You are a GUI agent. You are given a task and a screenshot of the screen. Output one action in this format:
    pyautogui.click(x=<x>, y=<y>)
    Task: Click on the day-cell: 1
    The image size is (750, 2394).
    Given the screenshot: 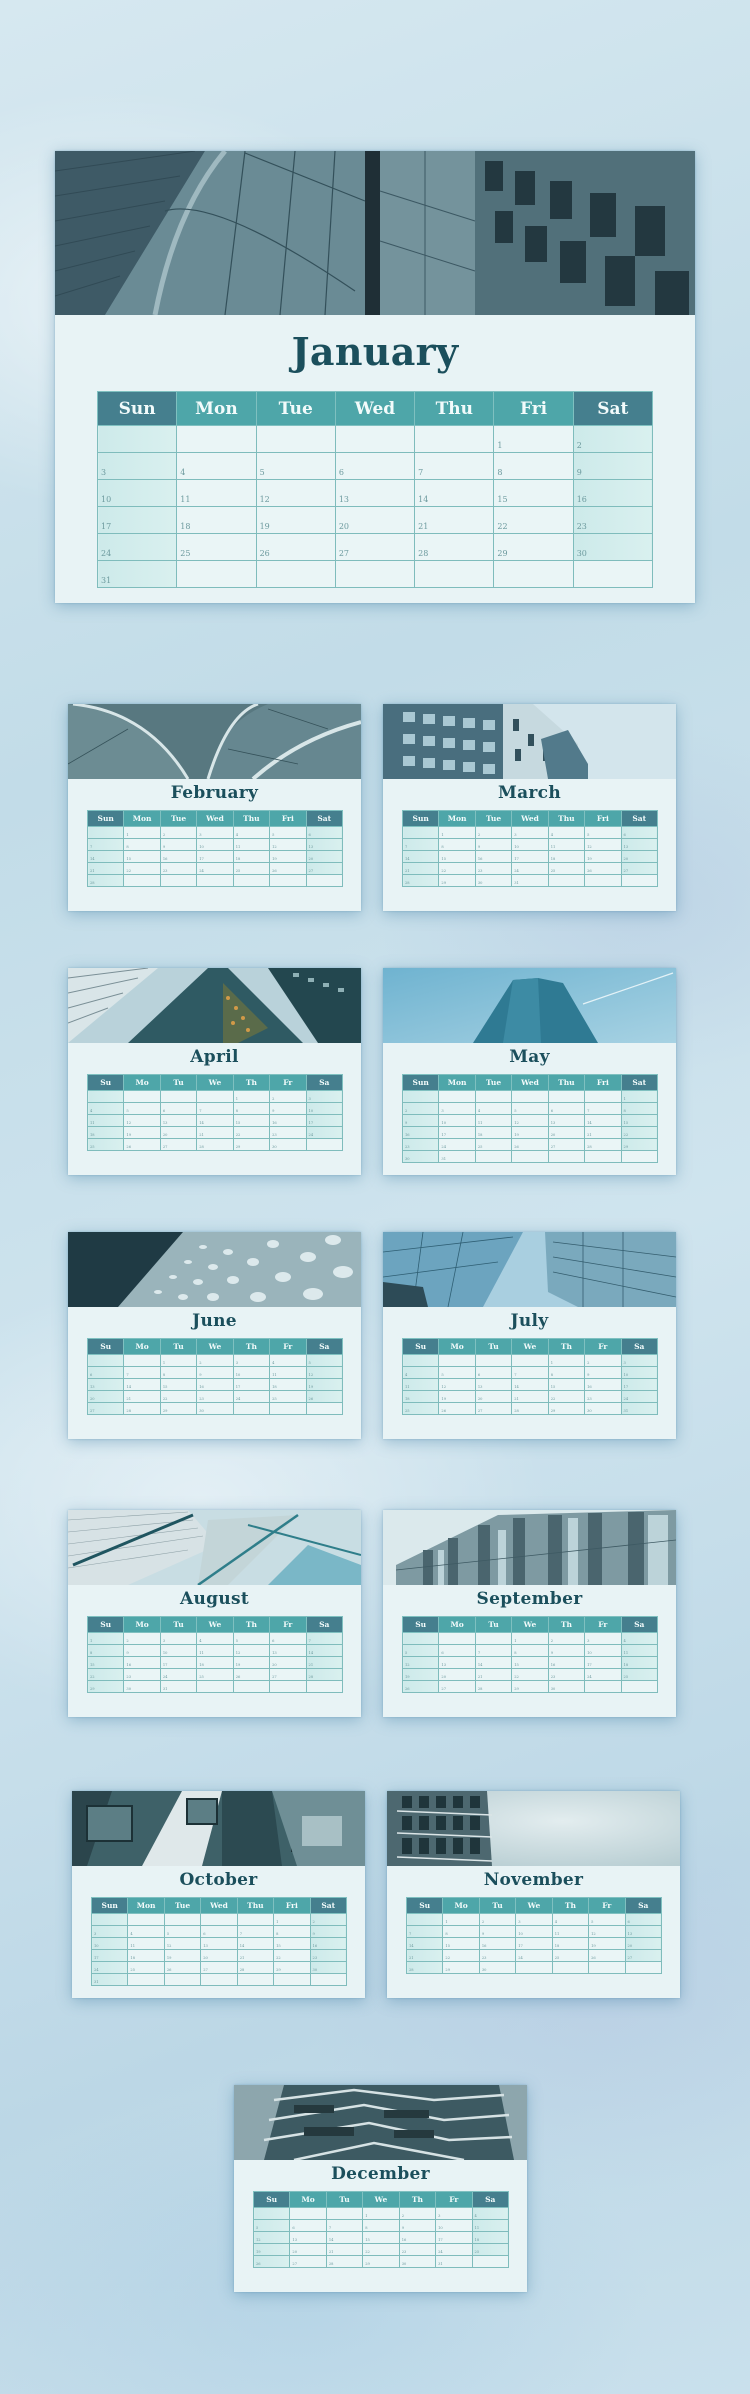 What is the action you would take?
    pyautogui.click(x=530, y=1638)
    